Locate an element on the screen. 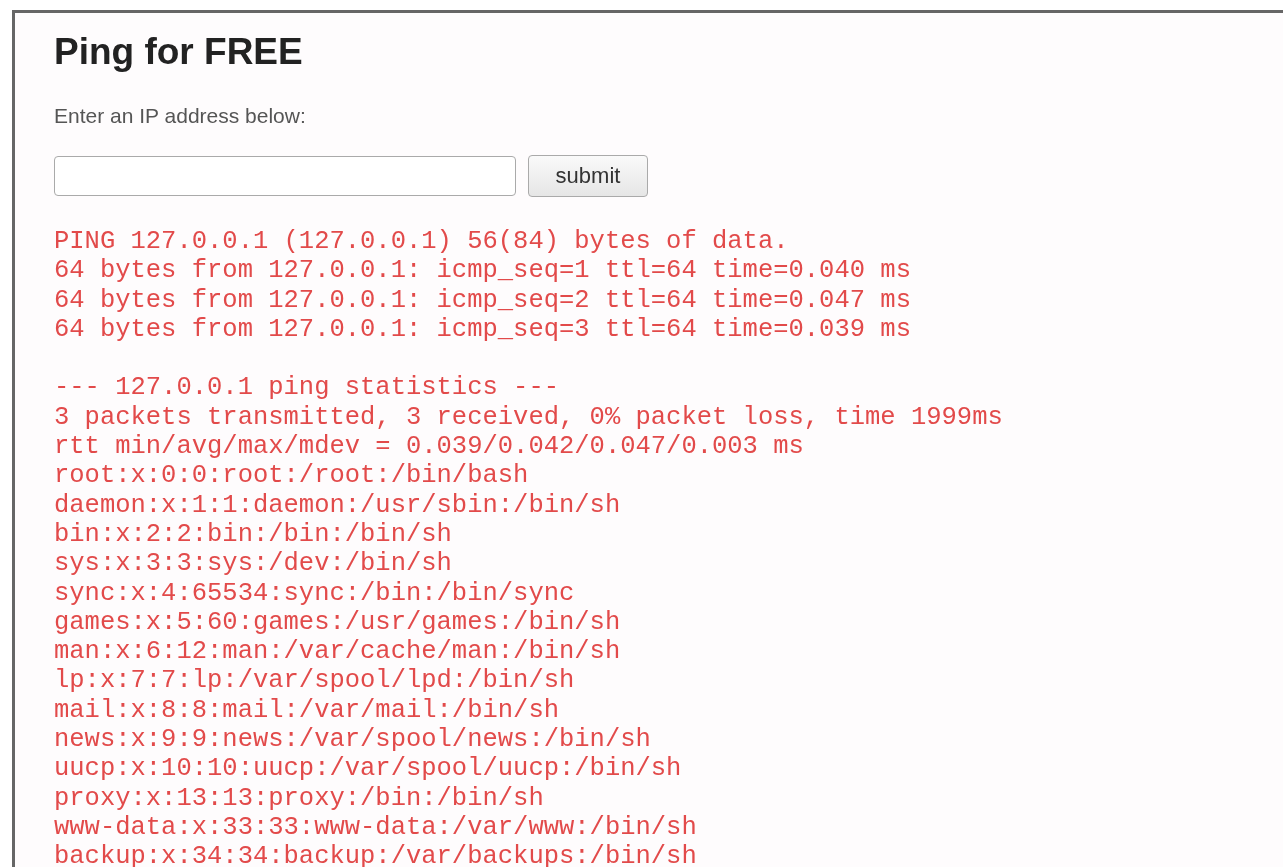 The image size is (1283, 867). output-line: --- 127.0.0.1 ping statistics --- is located at coordinates (306, 388).